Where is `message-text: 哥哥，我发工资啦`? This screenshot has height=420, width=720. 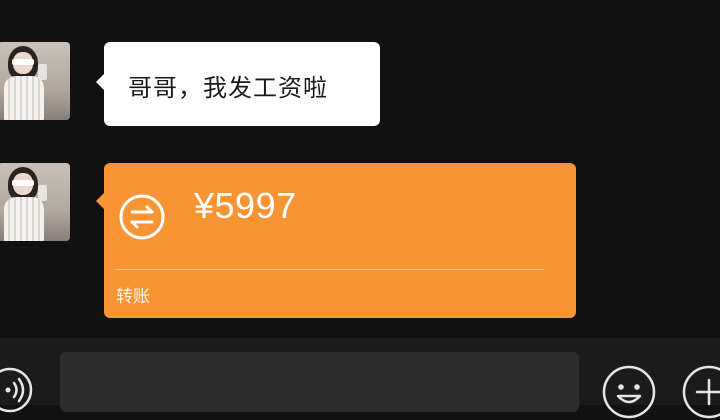
message-text: 哥哥，我发工资啦 is located at coordinates (228, 88).